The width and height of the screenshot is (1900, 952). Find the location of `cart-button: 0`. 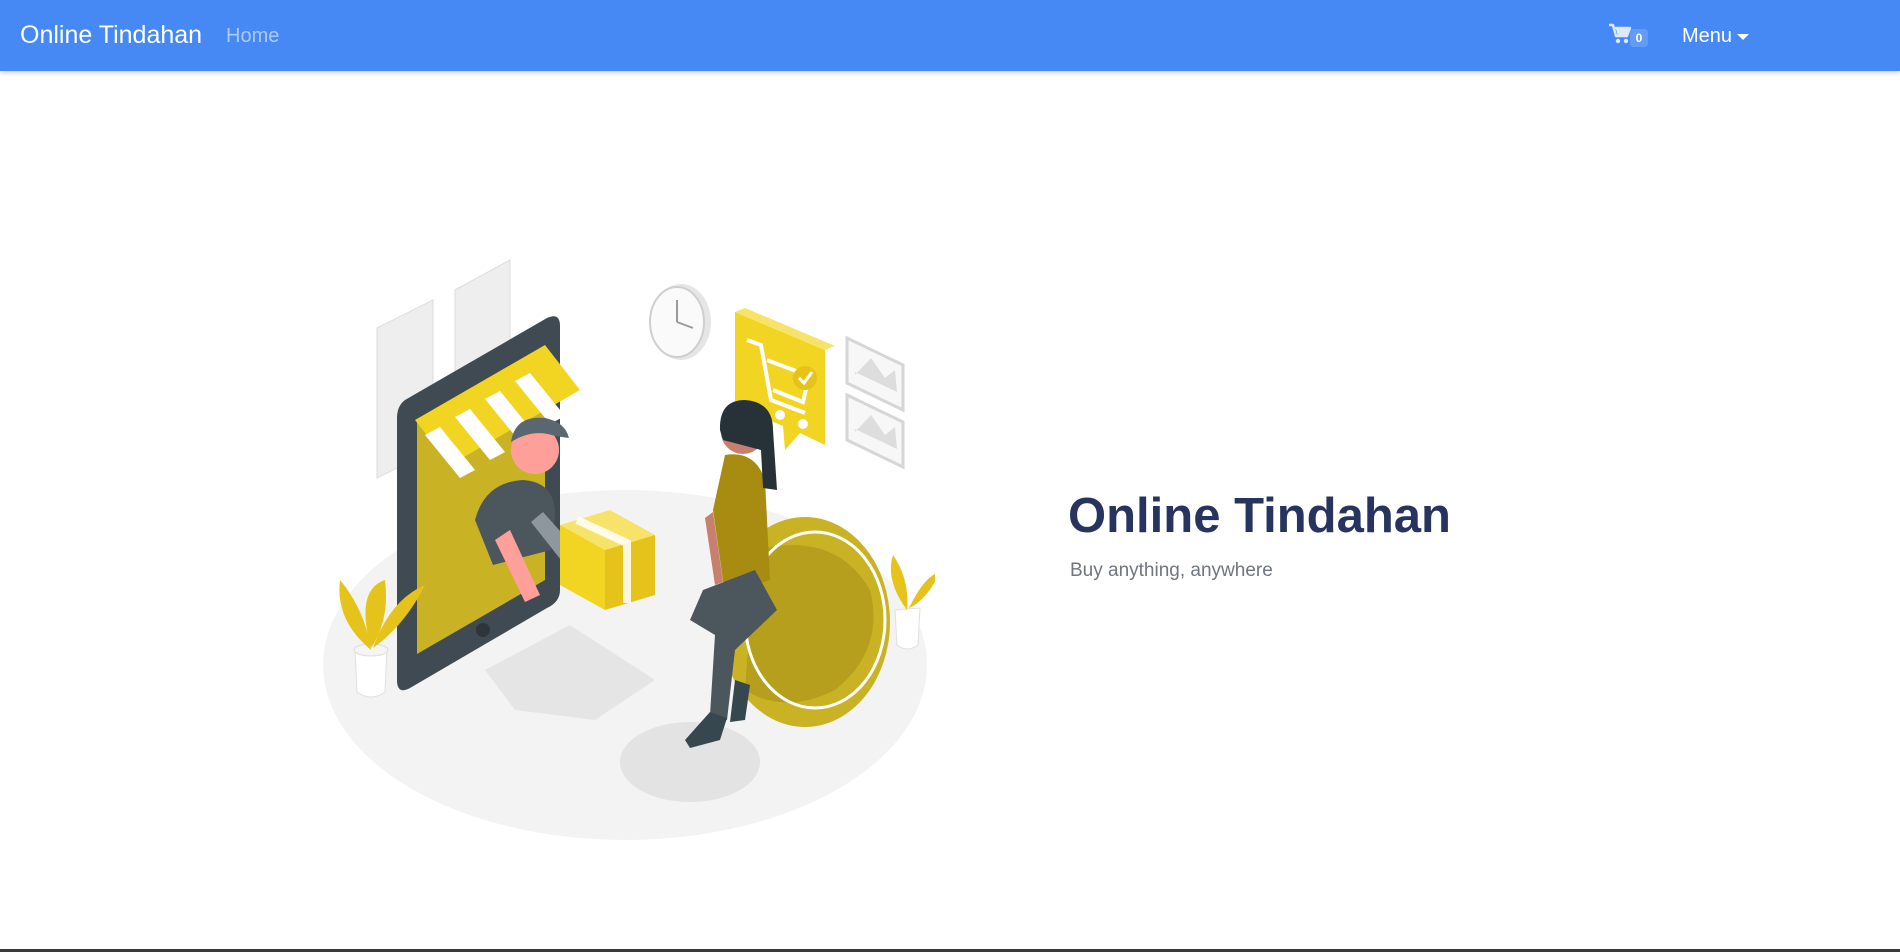

cart-button: 0 is located at coordinates (1631, 36).